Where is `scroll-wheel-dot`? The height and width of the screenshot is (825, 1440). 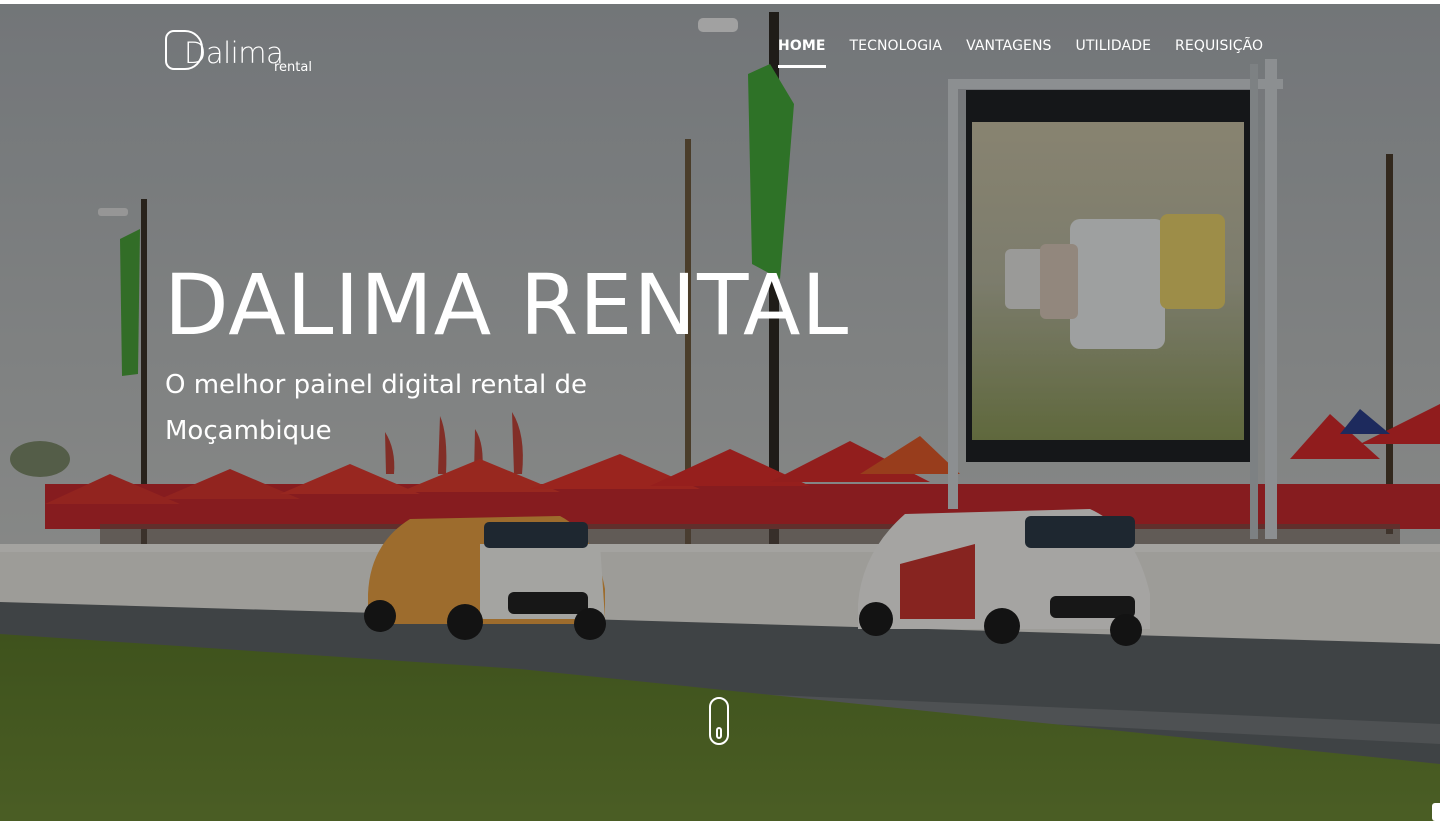 scroll-wheel-dot is located at coordinates (719, 733).